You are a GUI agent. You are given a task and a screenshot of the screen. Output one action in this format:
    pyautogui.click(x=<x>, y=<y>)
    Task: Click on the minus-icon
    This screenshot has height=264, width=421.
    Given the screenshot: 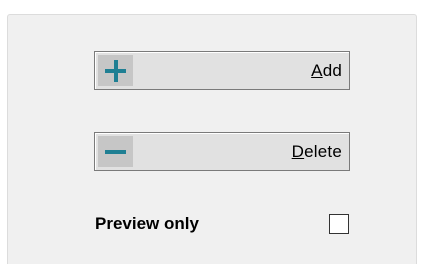 What is the action you would take?
    pyautogui.click(x=115, y=151)
    